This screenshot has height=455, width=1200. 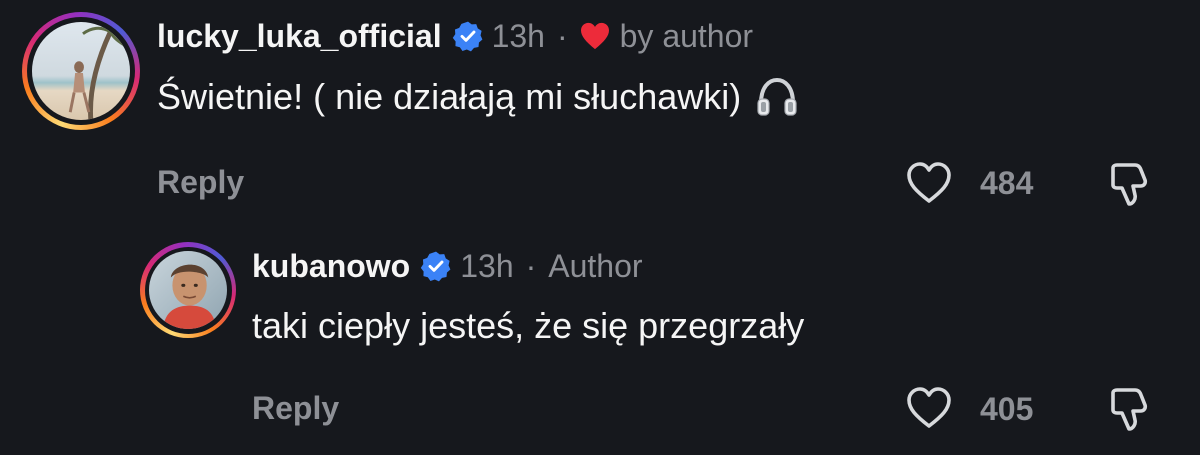 I want to click on comment-header: kubanowo 13h · Author, so click(x=447, y=266).